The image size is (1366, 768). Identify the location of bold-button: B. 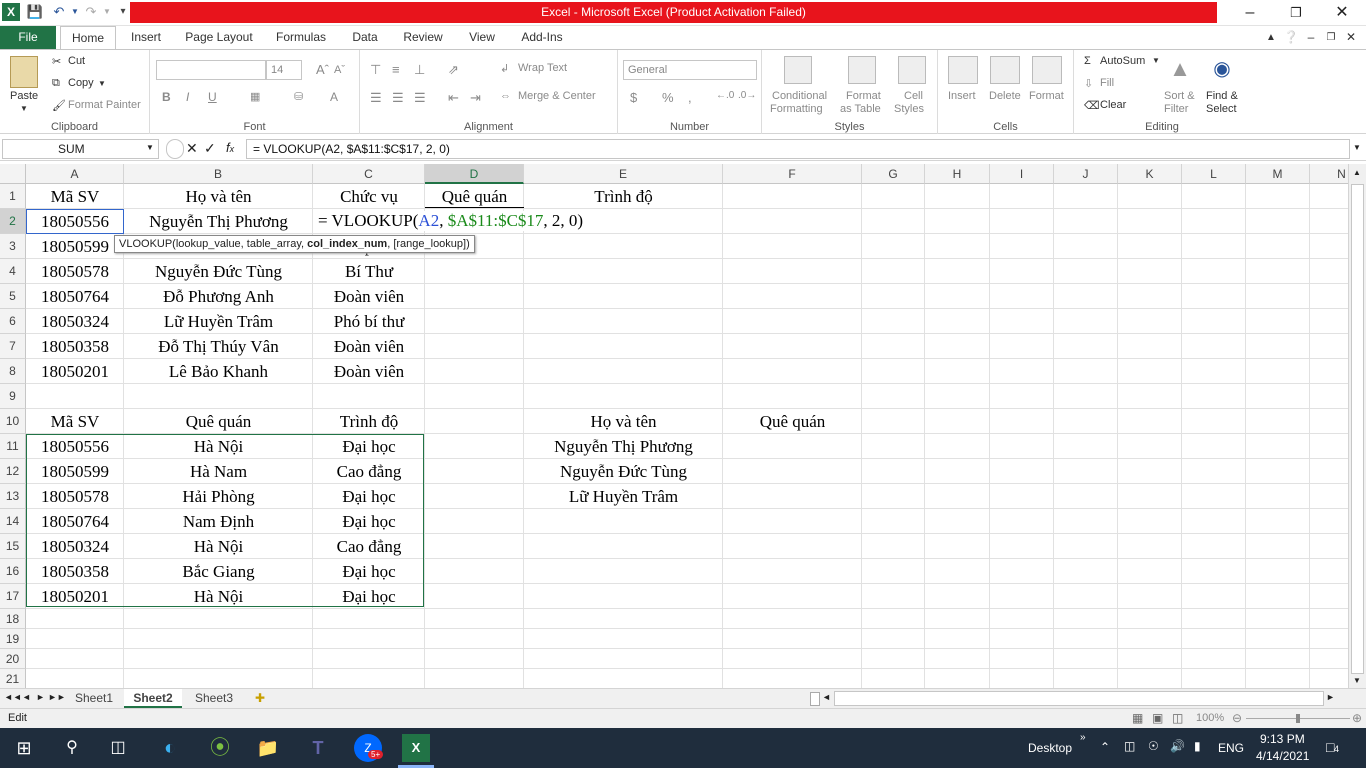
(166, 97).